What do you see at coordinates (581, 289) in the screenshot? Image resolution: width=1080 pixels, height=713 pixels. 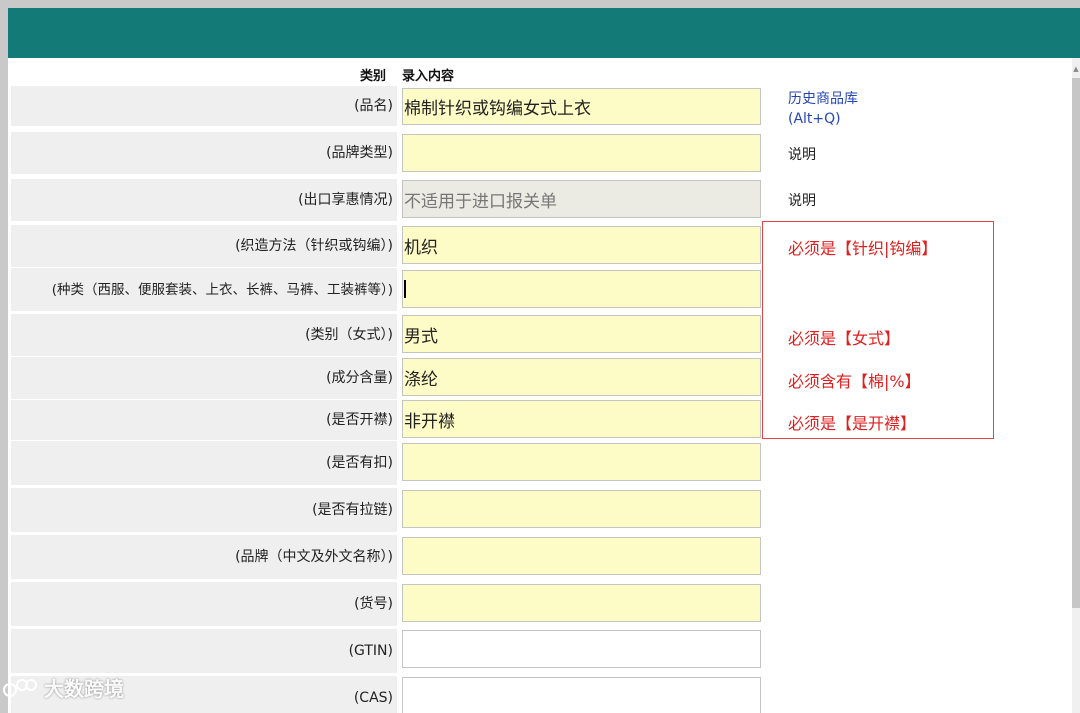 I see `garment-type-input` at bounding box center [581, 289].